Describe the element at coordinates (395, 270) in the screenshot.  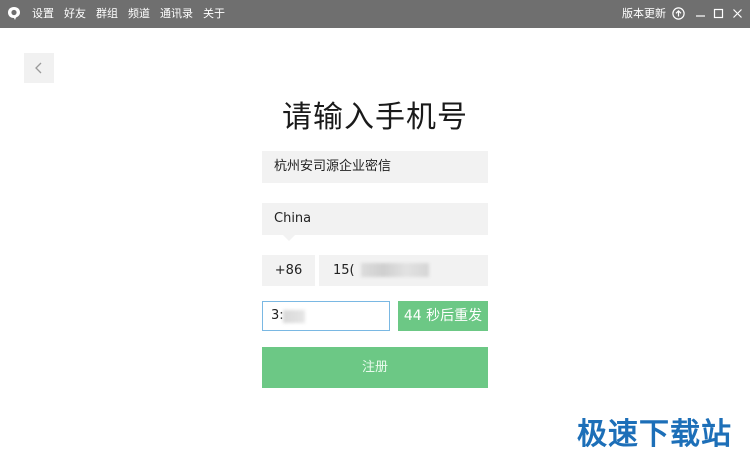
I see `phone-number-redaction` at that location.